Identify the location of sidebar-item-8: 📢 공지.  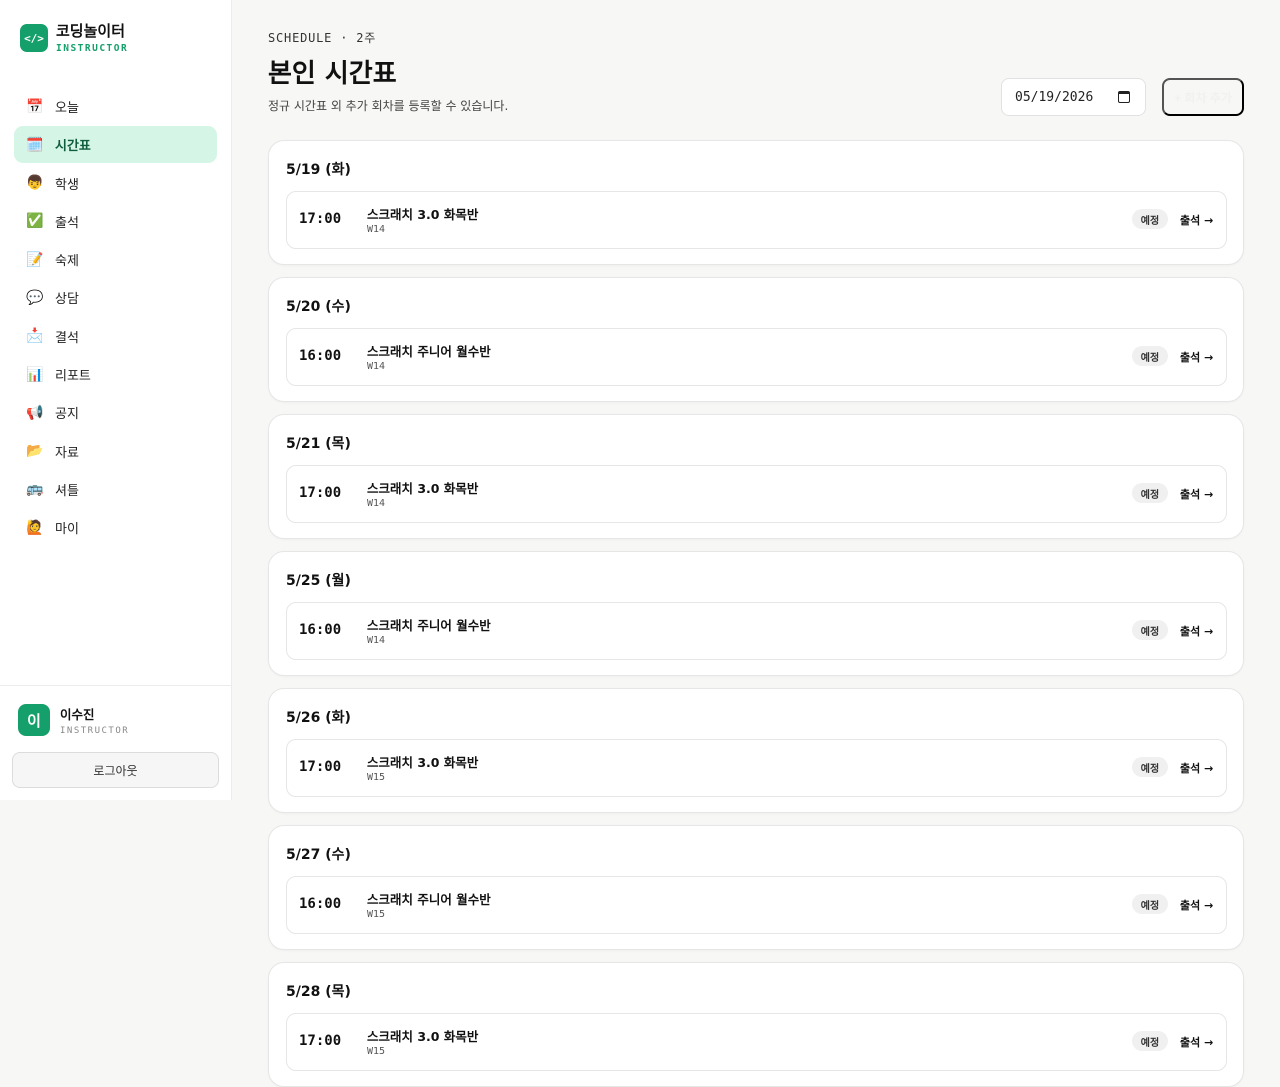
(115, 412).